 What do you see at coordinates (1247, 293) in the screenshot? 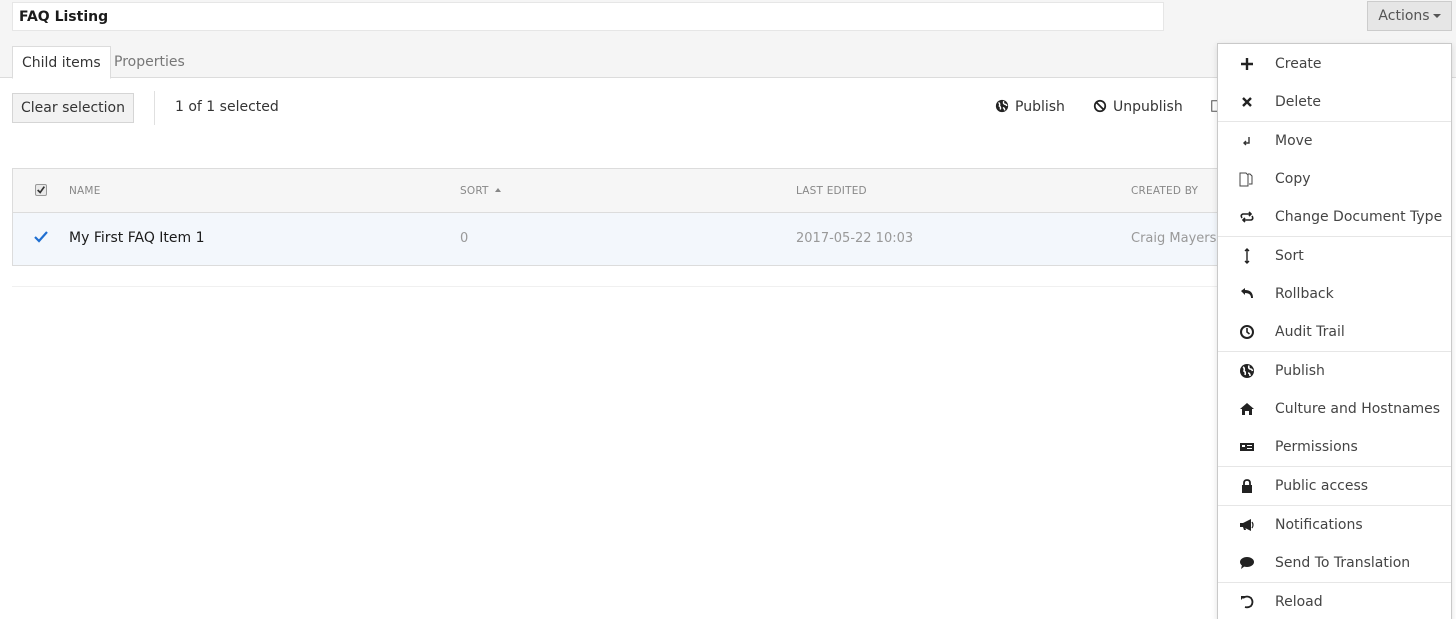
I see `undo-icon` at bounding box center [1247, 293].